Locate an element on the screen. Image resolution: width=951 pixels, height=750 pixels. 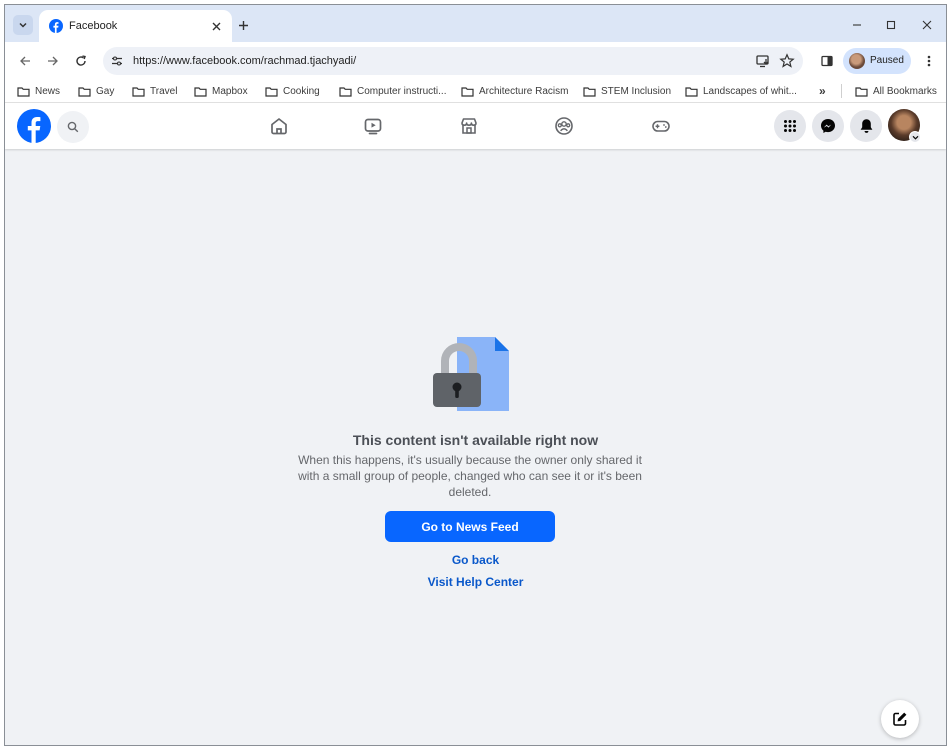
bookmark-label: Cooking is located at coordinates (301, 91).